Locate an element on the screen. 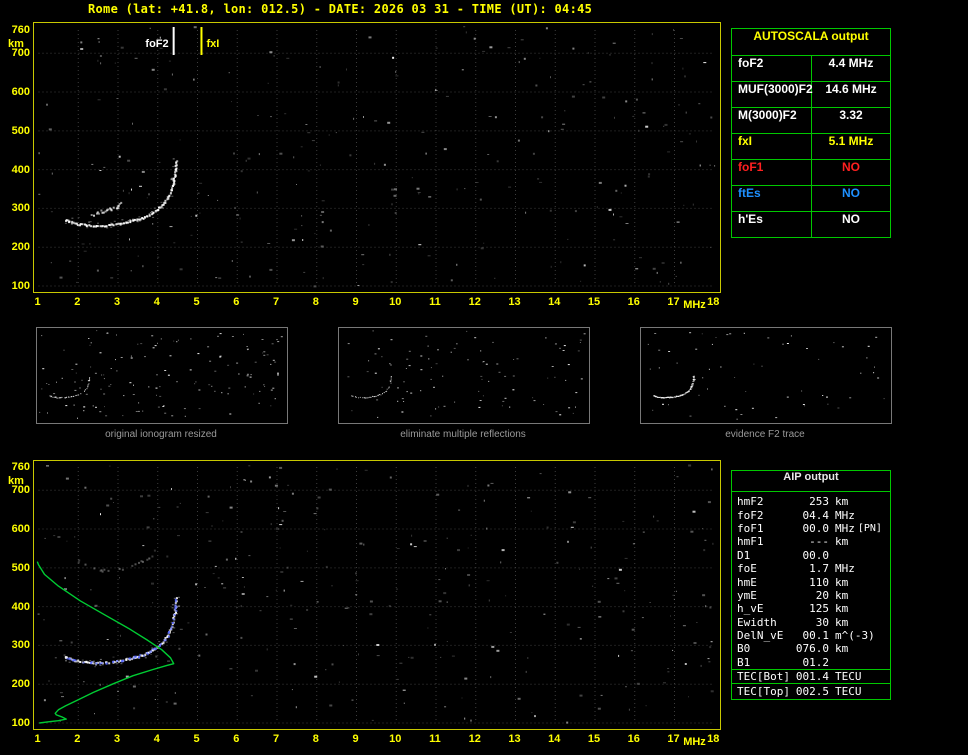 This screenshot has width=968, height=755. param-unit: m^(-3) is located at coordinates (855, 636).